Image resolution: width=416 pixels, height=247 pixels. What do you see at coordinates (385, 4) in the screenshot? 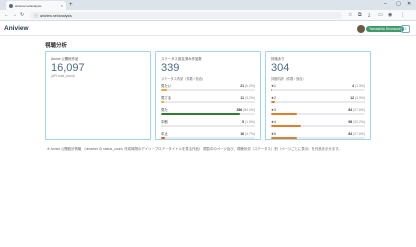
I see `minimize-button: –` at bounding box center [385, 4].